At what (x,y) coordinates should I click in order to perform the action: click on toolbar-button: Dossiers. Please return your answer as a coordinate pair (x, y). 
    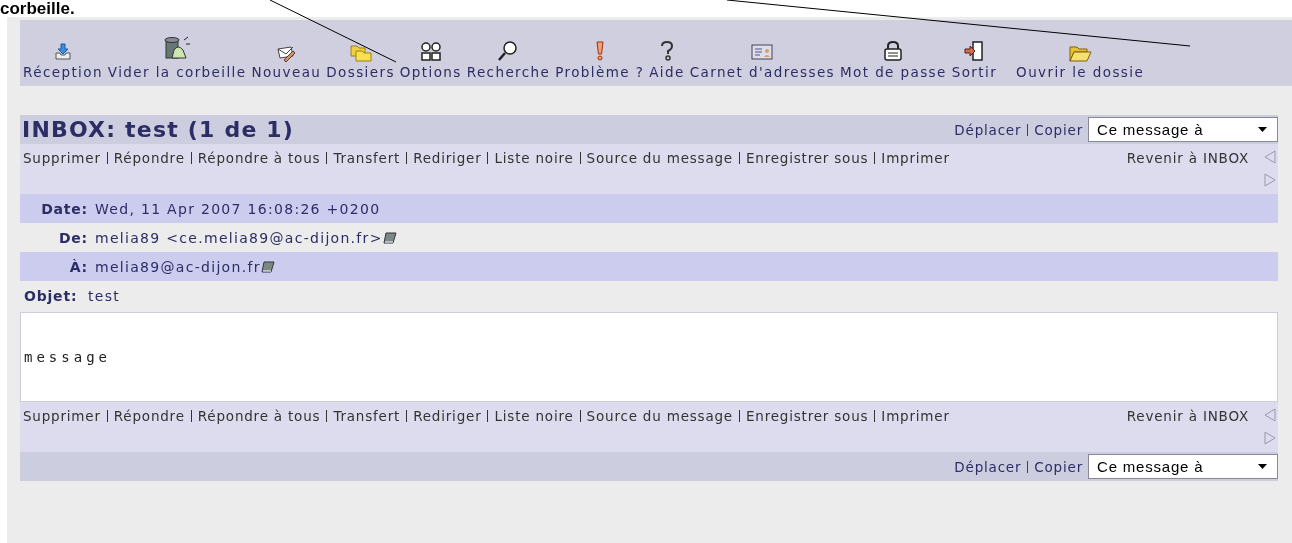
    Looking at the image, I should click on (360, 62).